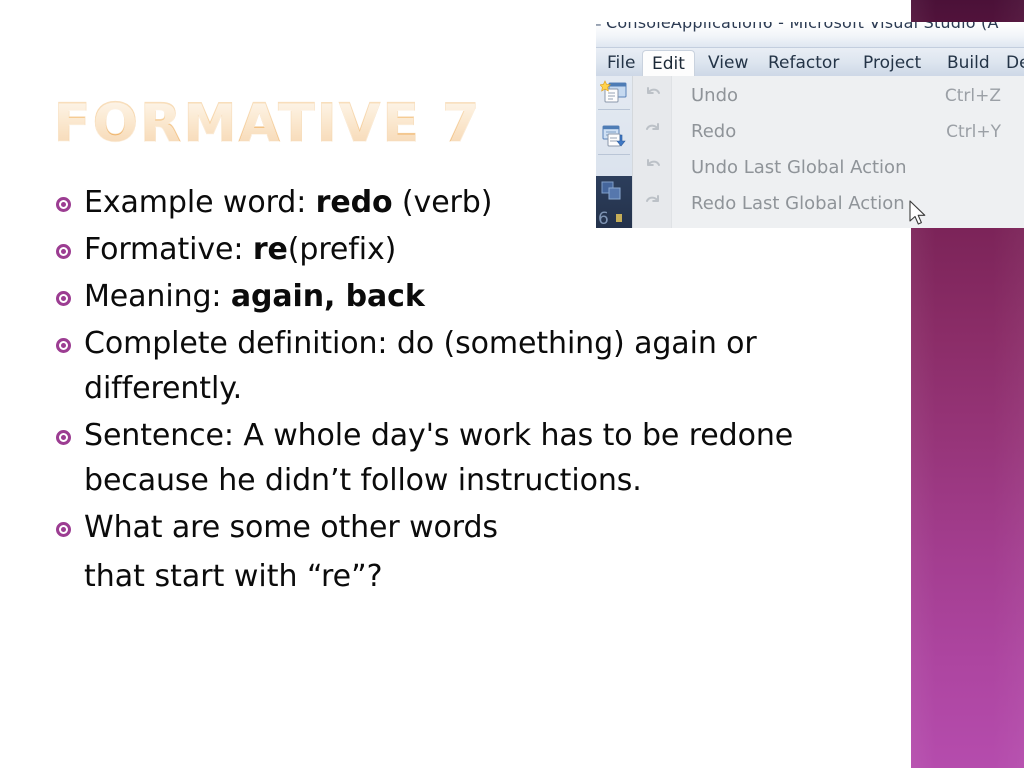 The width and height of the screenshot is (1024, 768). I want to click on page-title: Formative 7, so click(268, 123).